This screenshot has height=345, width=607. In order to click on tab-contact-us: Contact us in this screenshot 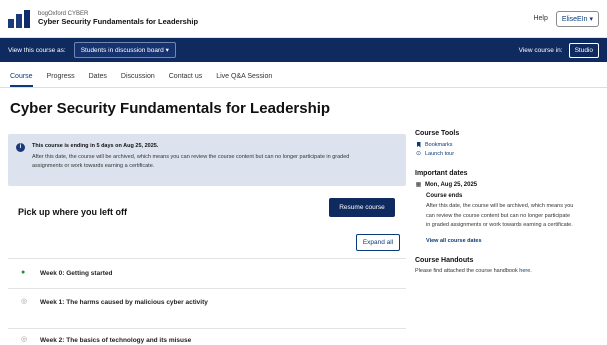, I will do `click(185, 80)`.